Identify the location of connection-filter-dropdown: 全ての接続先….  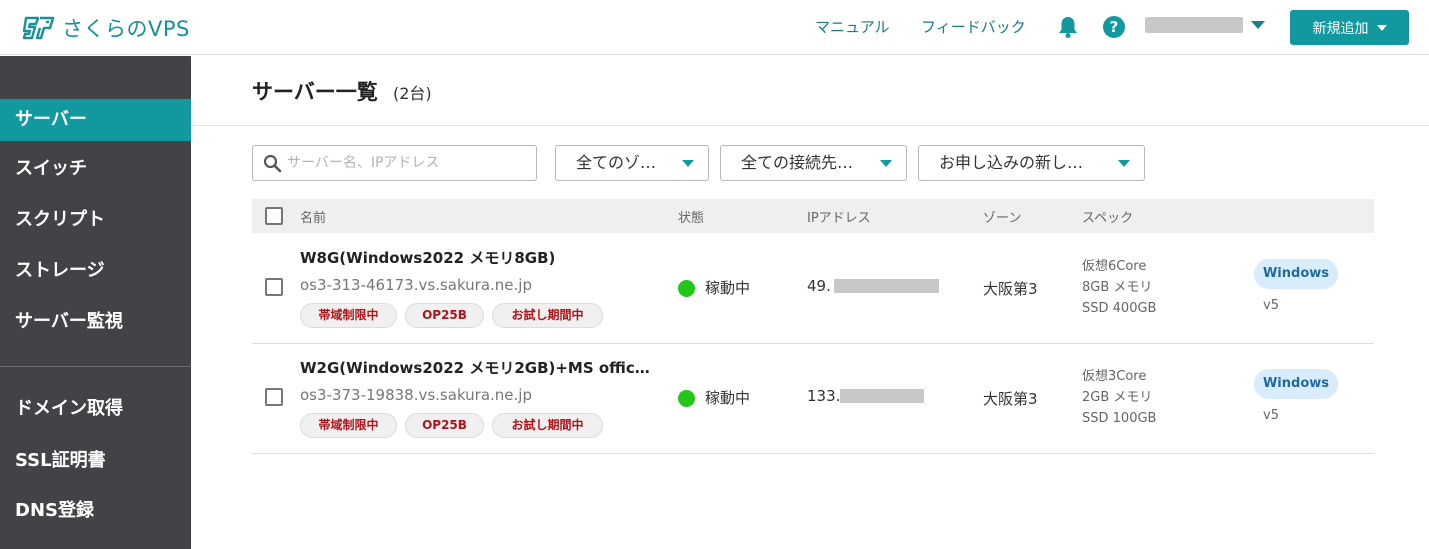
(813, 163).